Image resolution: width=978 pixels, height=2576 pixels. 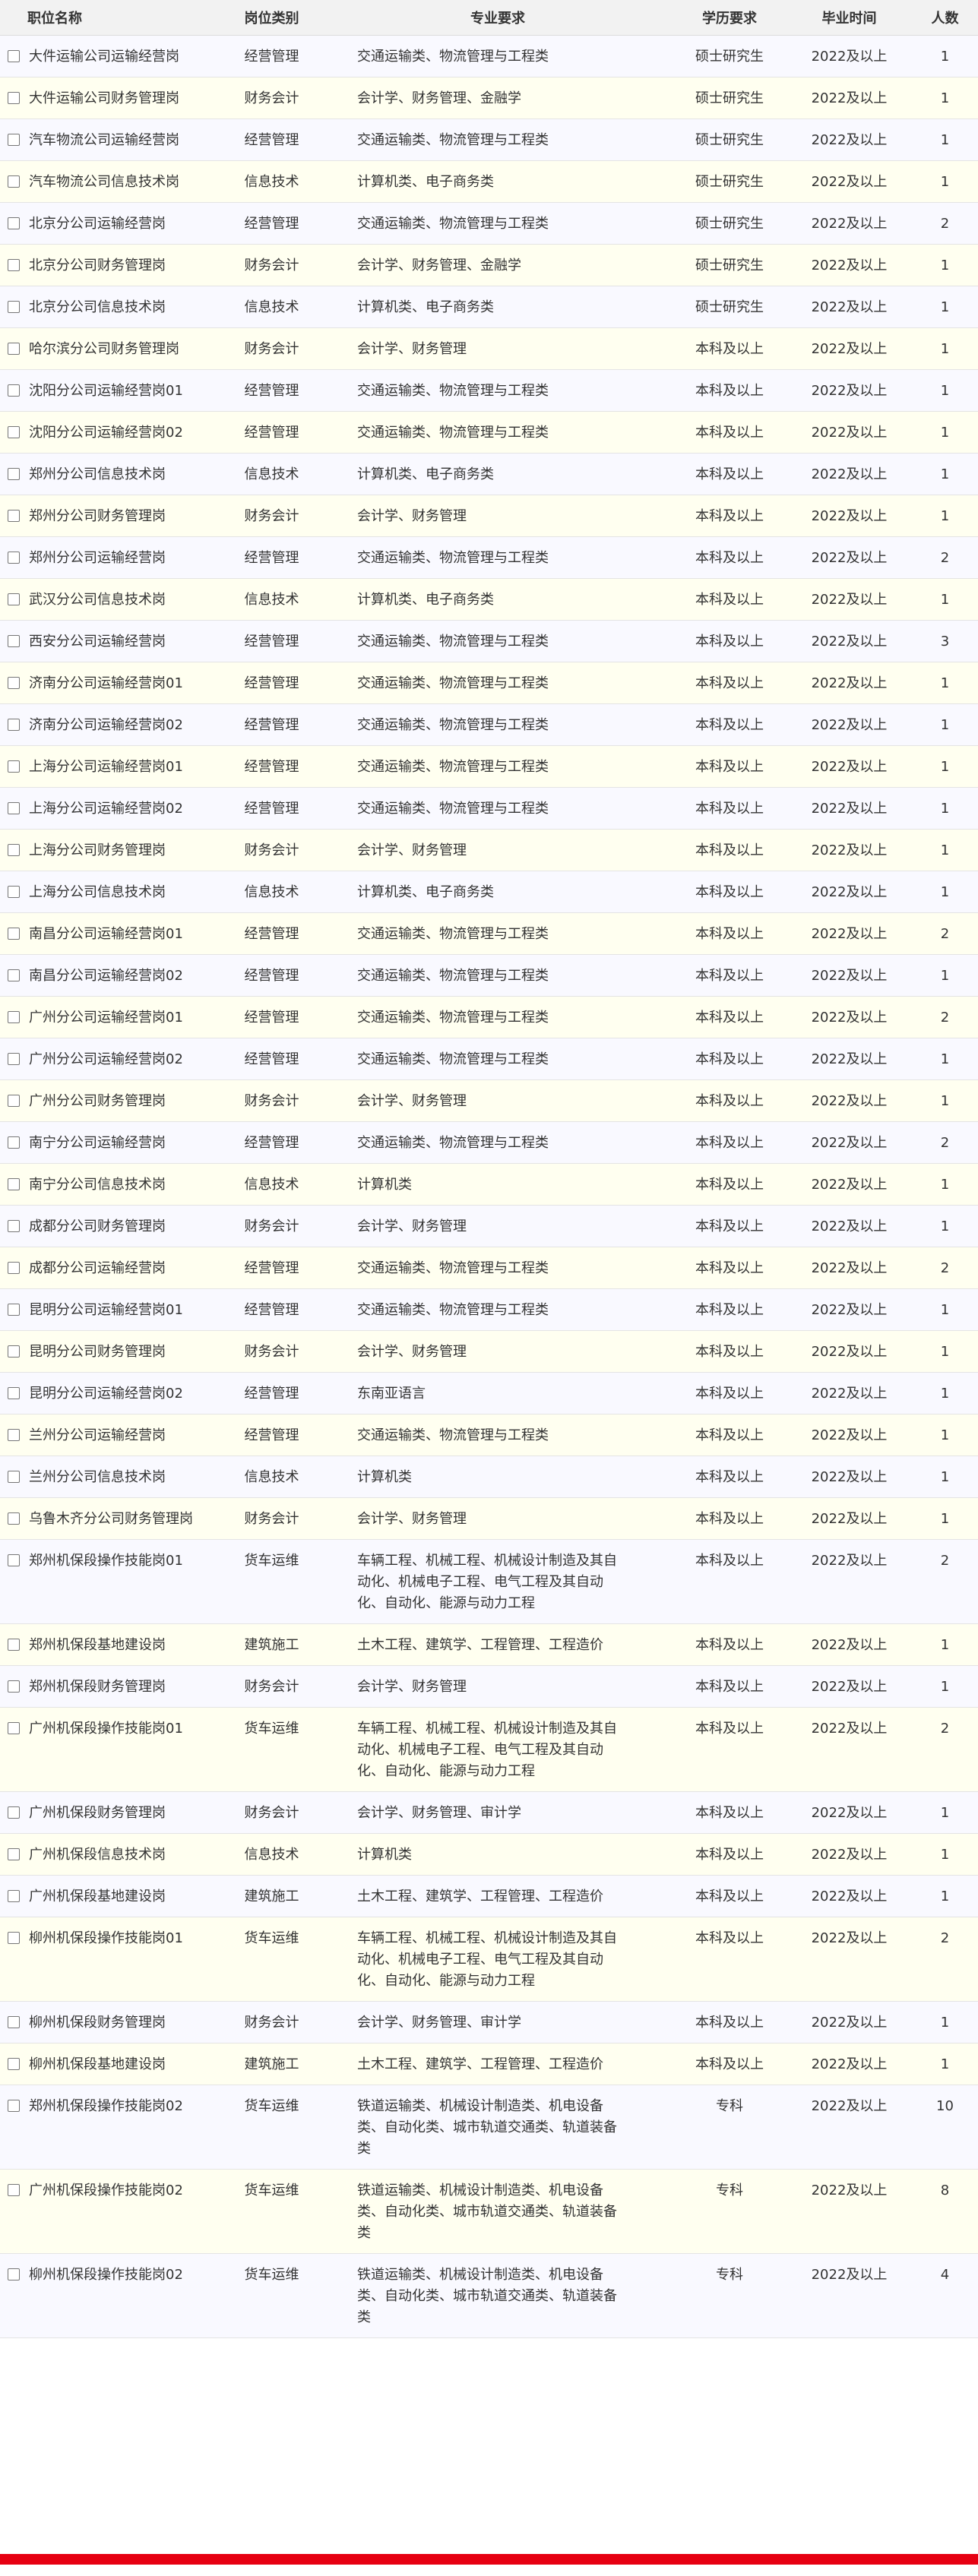 What do you see at coordinates (730, 18) in the screenshot?
I see `header-education: 学历要求` at bounding box center [730, 18].